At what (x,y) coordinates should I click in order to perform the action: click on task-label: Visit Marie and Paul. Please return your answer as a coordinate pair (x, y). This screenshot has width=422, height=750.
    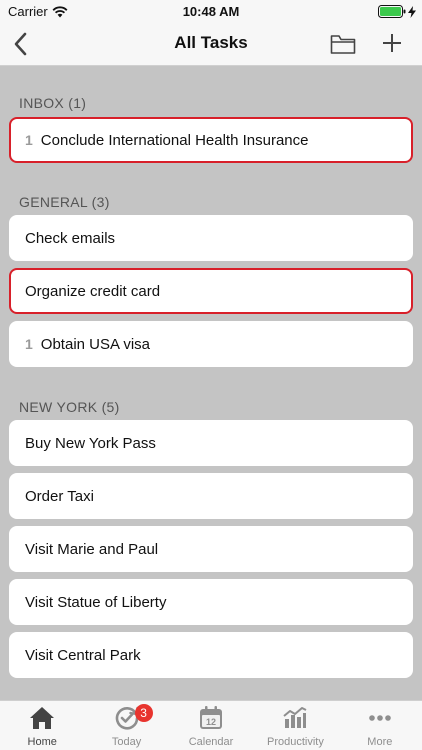
    Looking at the image, I should click on (92, 549).